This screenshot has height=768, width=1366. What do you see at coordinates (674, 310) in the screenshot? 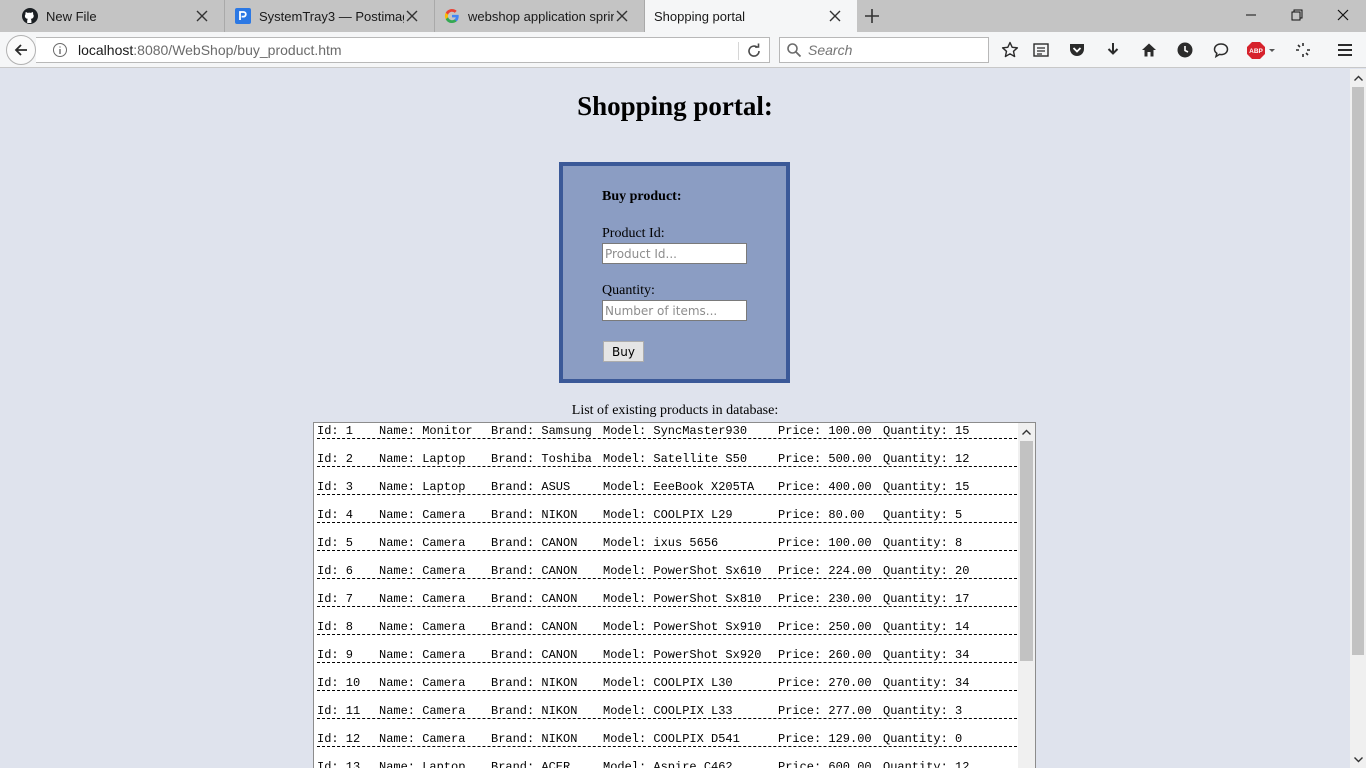
I see `quantity-input` at bounding box center [674, 310].